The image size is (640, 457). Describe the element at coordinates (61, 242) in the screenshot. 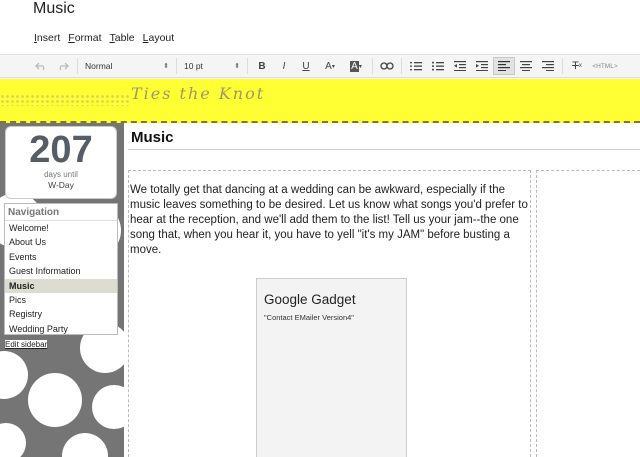

I see `nav-item-about-us: About Us` at that location.